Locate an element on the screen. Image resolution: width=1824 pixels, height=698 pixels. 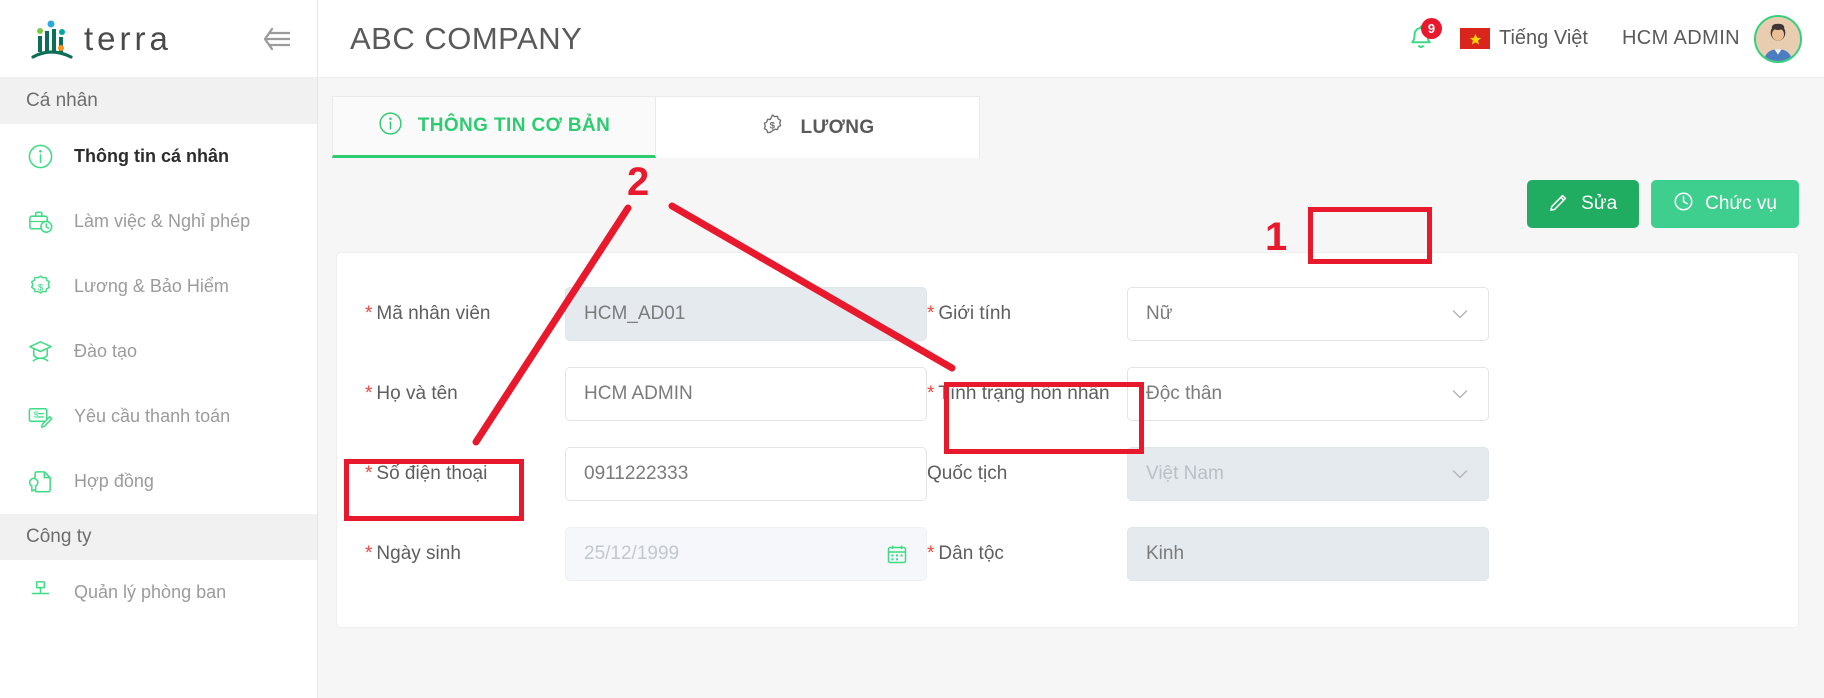
sidebar-item-dao-tao: Đào tạo is located at coordinates (158, 351).